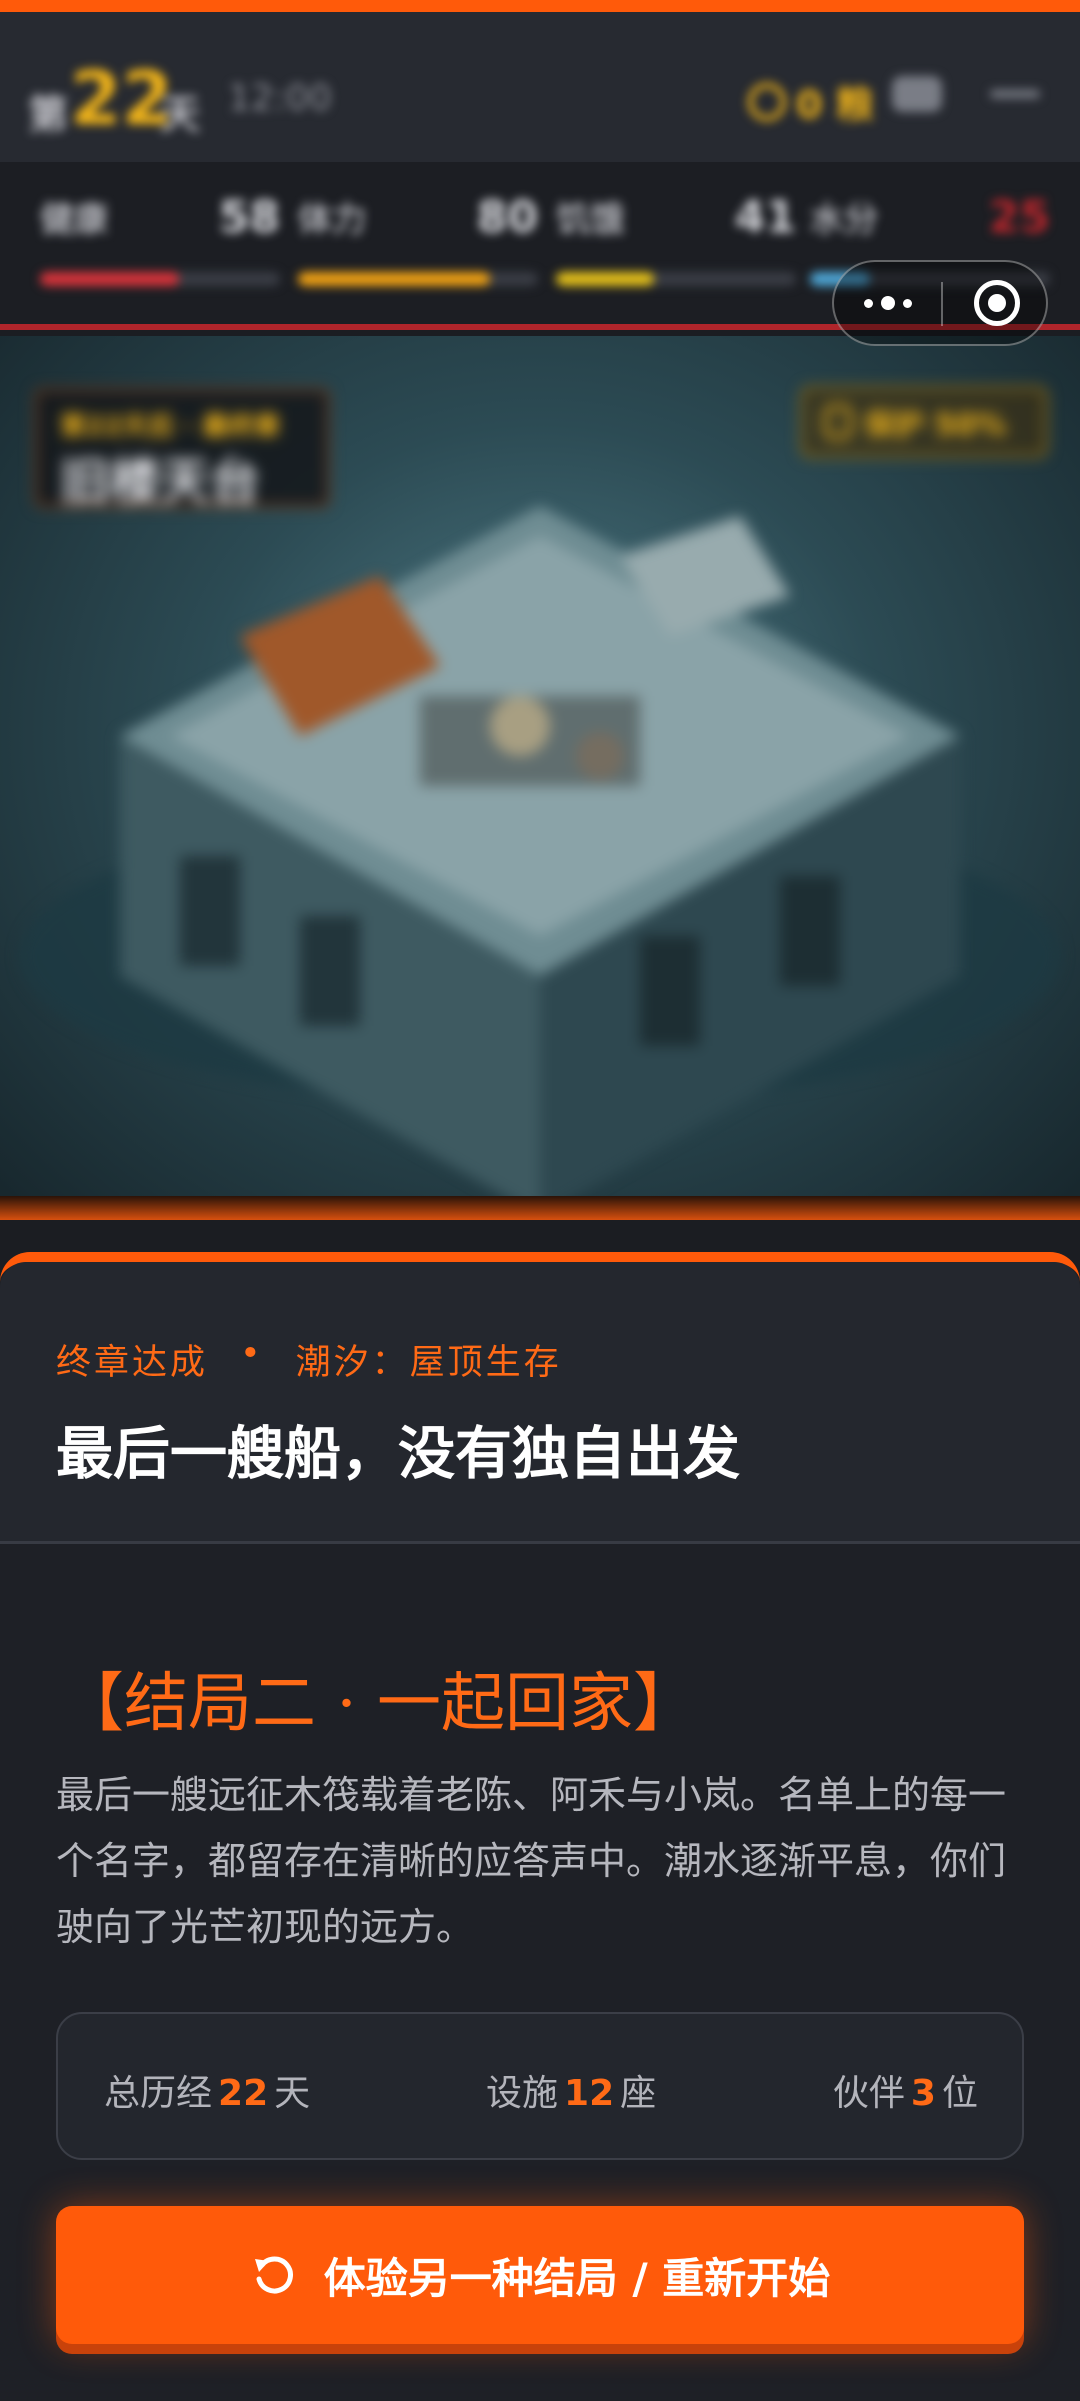  I want to click on summary-partners-label: 伙伴, so click(868, 2093).